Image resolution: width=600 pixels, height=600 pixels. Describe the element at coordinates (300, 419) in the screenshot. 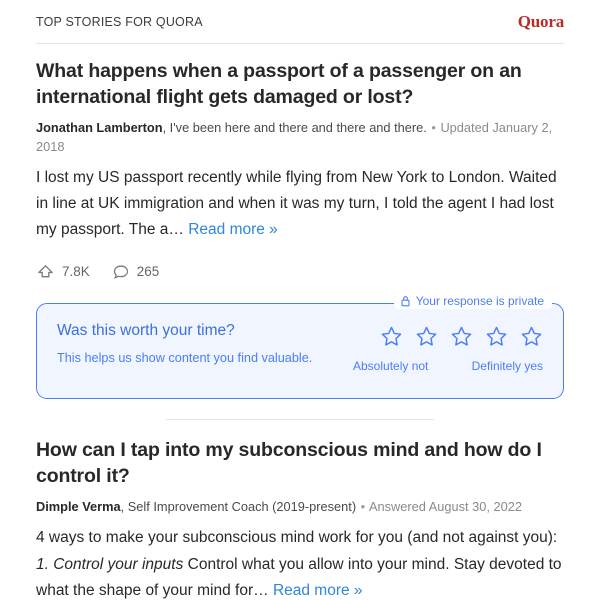

I see `section-divider` at that location.